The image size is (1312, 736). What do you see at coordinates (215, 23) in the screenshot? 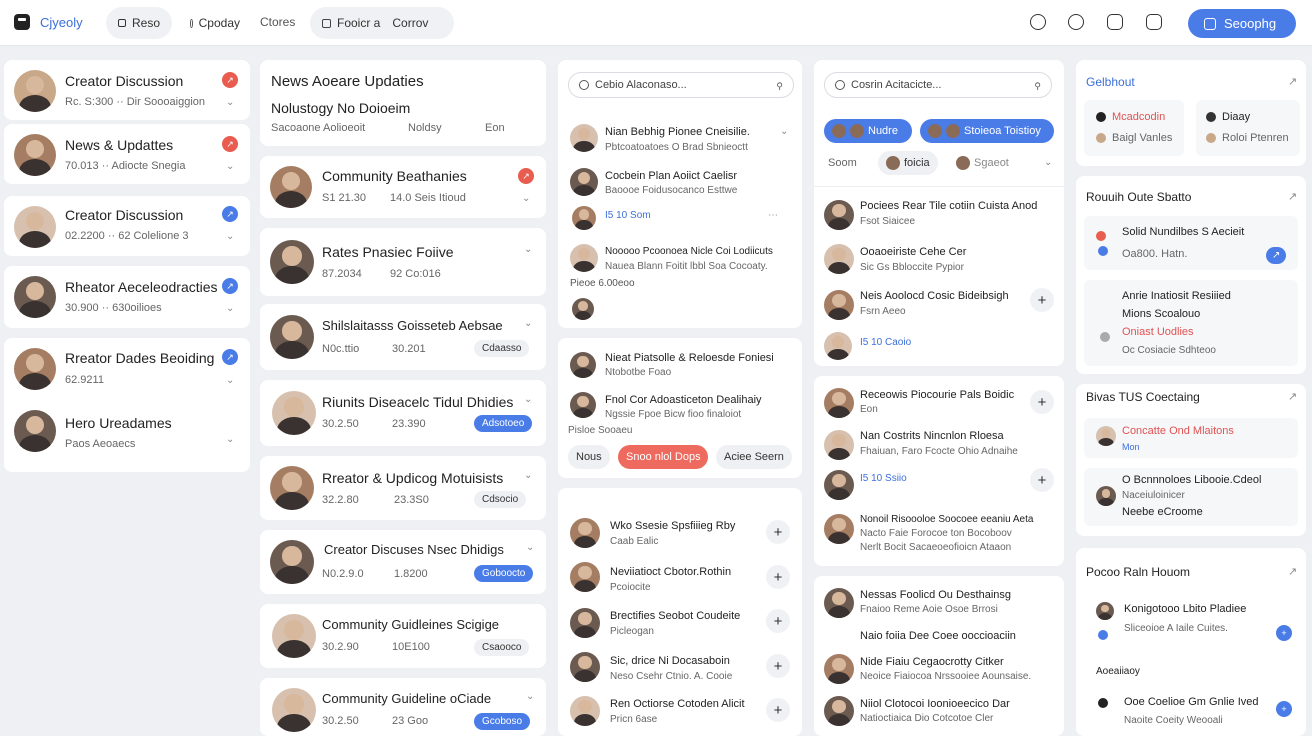
I see `nav-pill-2: Cpoday` at bounding box center [215, 23].